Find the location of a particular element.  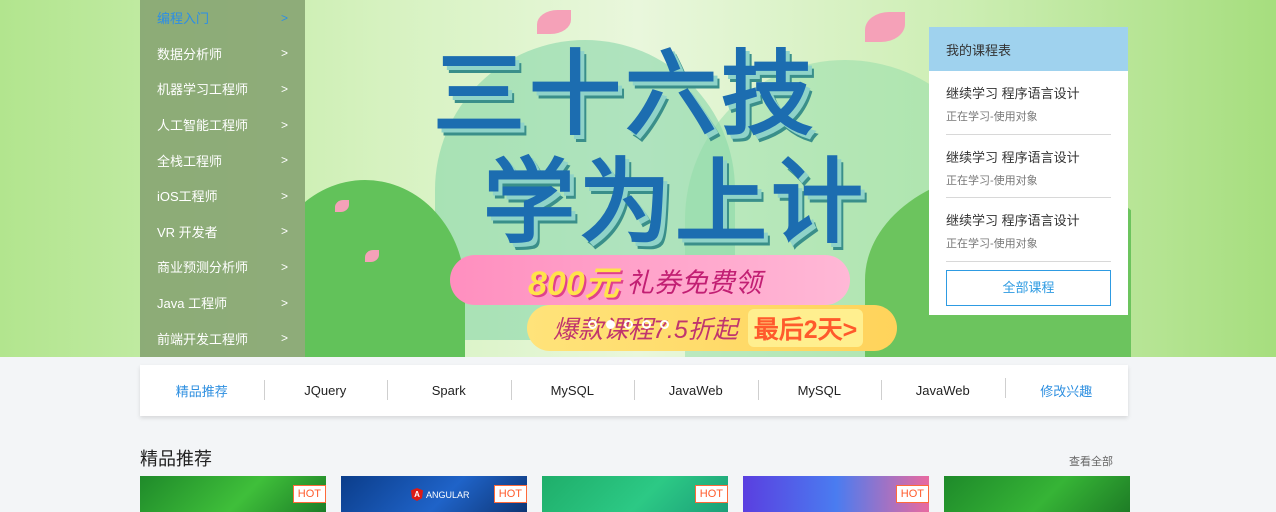

course-card is located at coordinates (1037, 494).